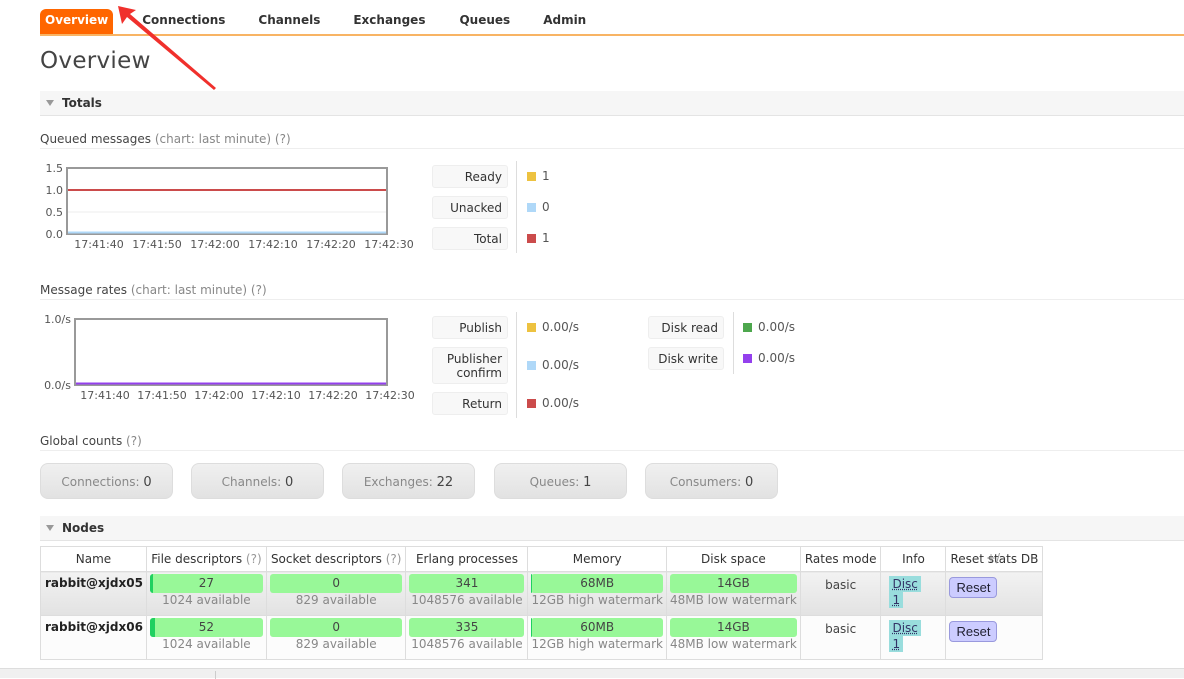 Image resolution: width=1184 pixels, height=679 pixels. I want to click on disk-read-value: 0.00/s, so click(777, 327).